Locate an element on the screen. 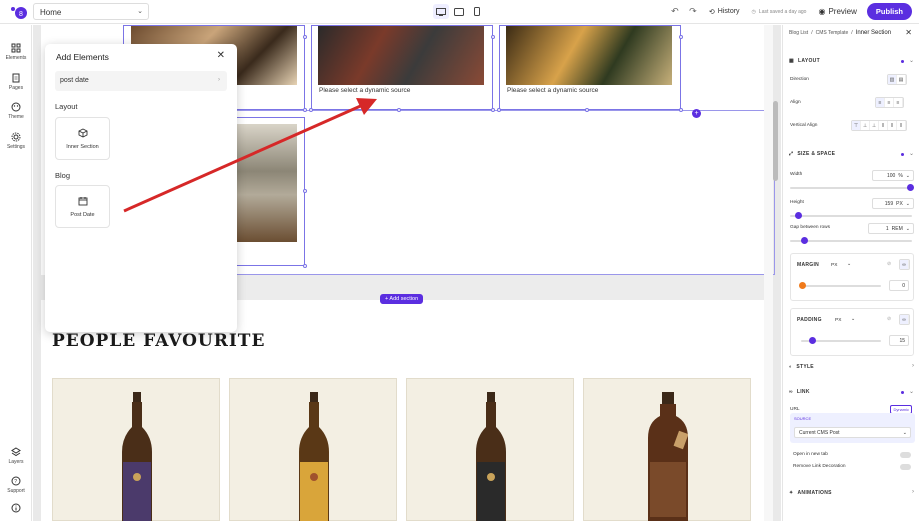 The width and height of the screenshot is (919, 521). nav-layers: Layers is located at coordinates (16, 456).